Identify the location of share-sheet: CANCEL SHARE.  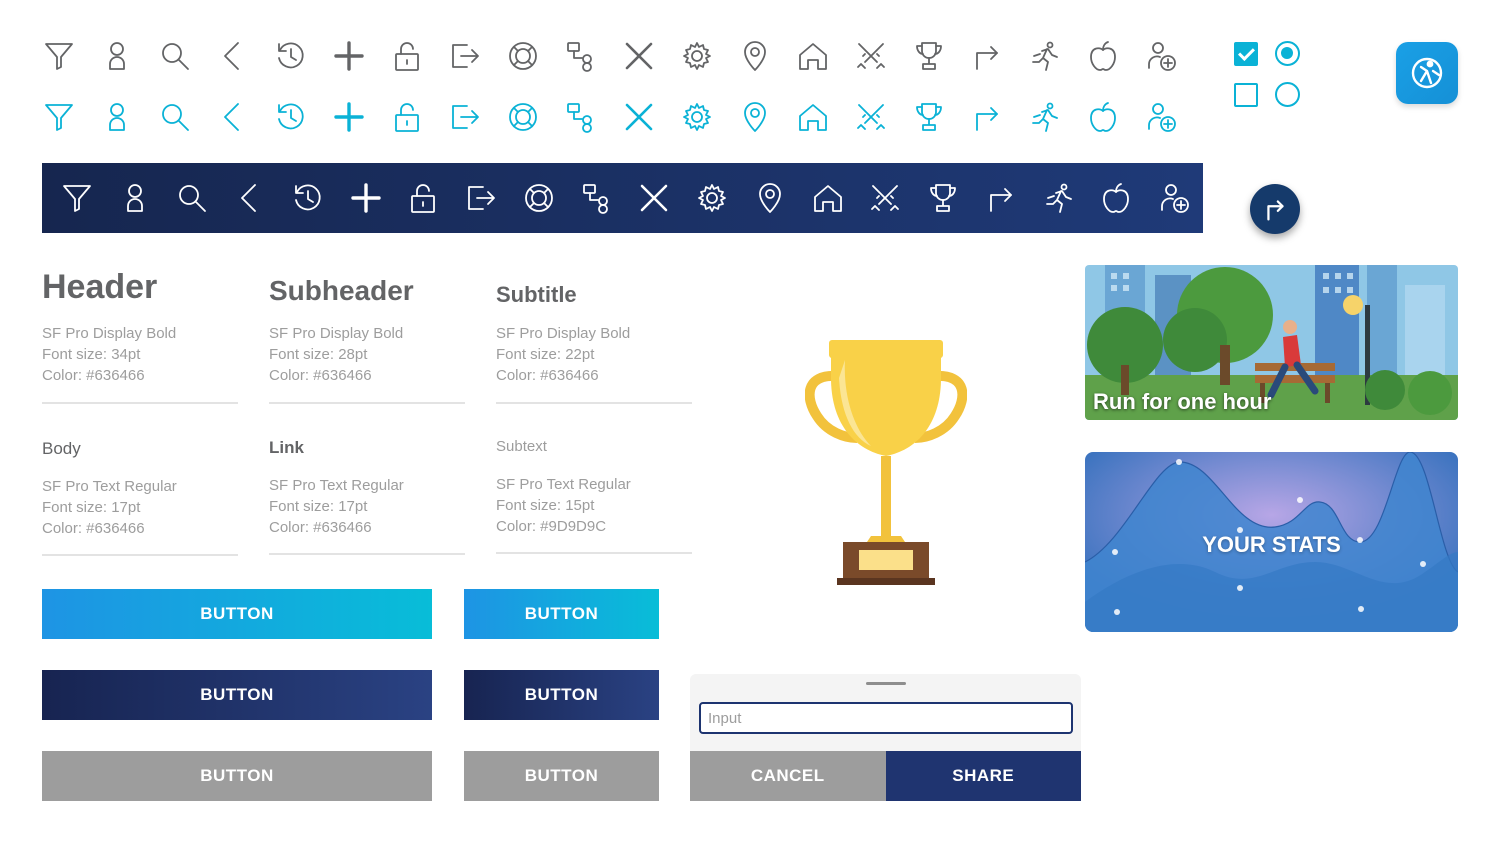
(885, 737).